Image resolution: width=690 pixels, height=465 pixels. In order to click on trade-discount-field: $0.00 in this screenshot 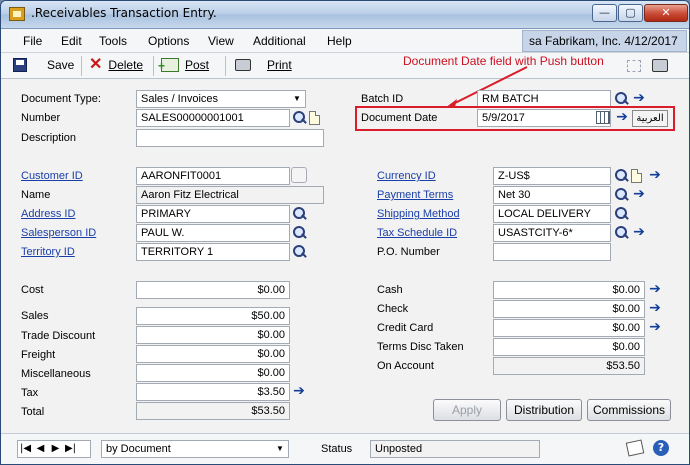, I will do `click(213, 335)`.